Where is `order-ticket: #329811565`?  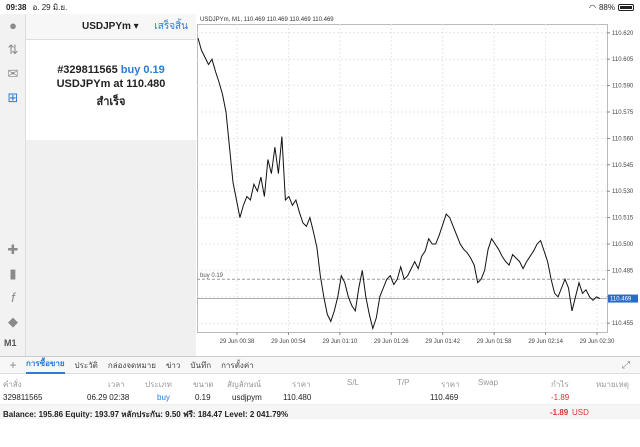 order-ticket: #329811565 is located at coordinates (87, 70).